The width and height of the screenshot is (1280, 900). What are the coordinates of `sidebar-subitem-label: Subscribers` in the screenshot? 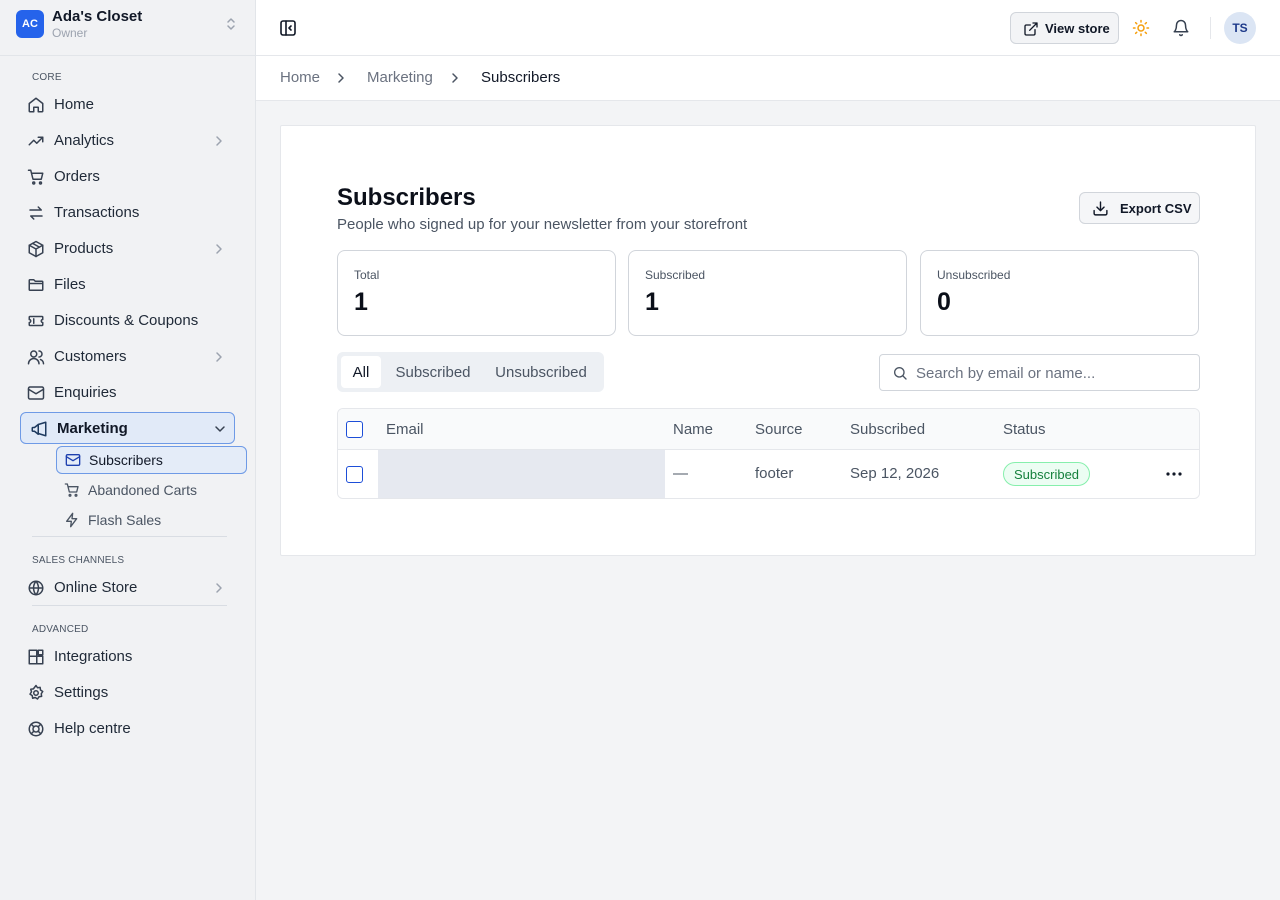 It's located at (126, 460).